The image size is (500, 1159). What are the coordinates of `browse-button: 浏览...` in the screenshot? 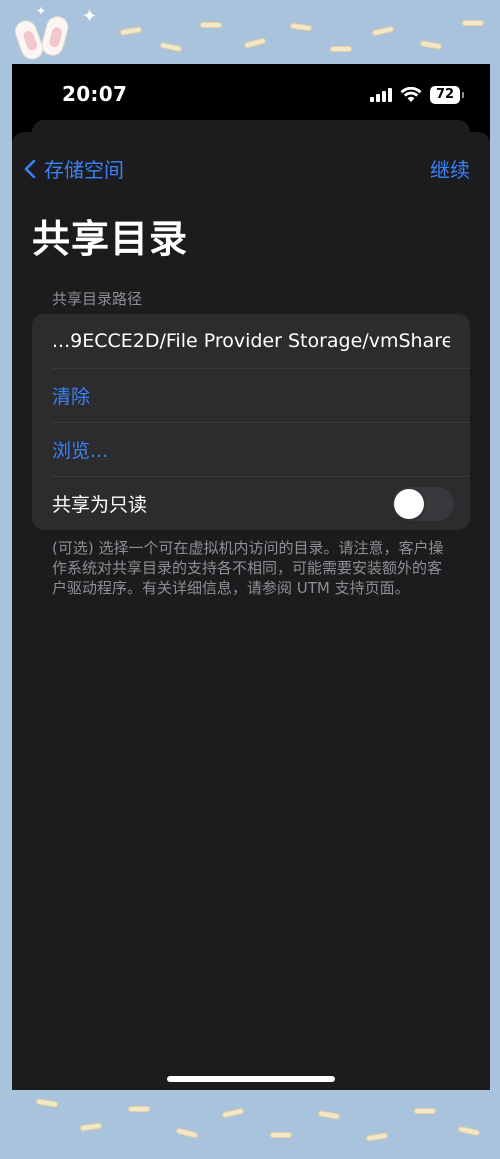 It's located at (251, 449).